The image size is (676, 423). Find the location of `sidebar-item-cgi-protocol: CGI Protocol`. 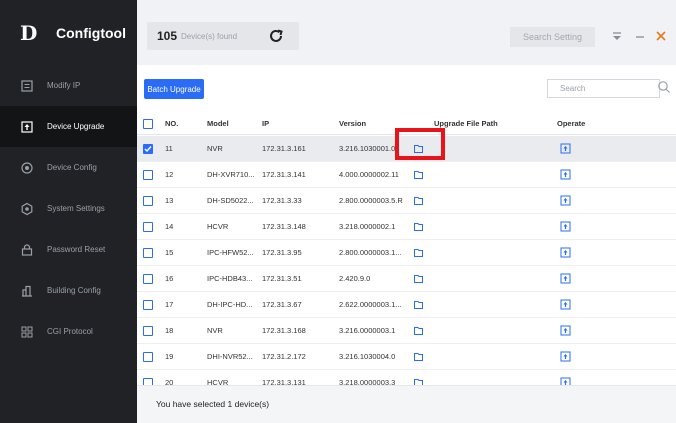

sidebar-item-cgi-protocol: CGI Protocol is located at coordinates (68, 331).